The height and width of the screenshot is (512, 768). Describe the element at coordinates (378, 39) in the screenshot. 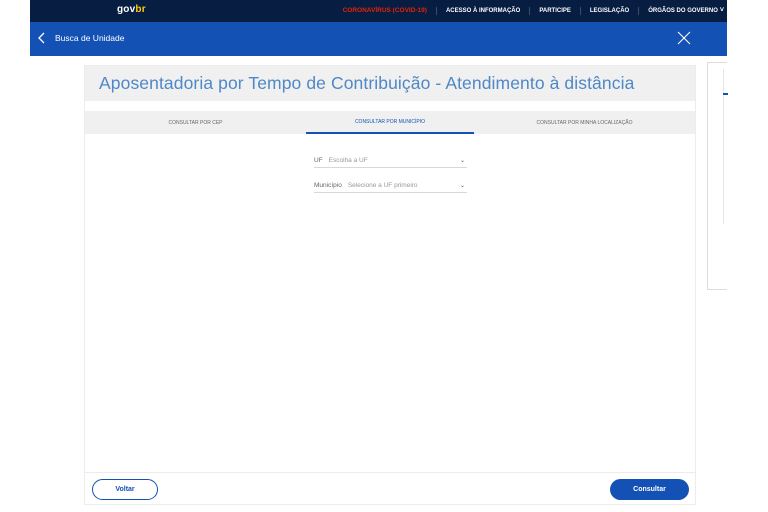

I see `subheader-bar: Busca de Unidade` at that location.